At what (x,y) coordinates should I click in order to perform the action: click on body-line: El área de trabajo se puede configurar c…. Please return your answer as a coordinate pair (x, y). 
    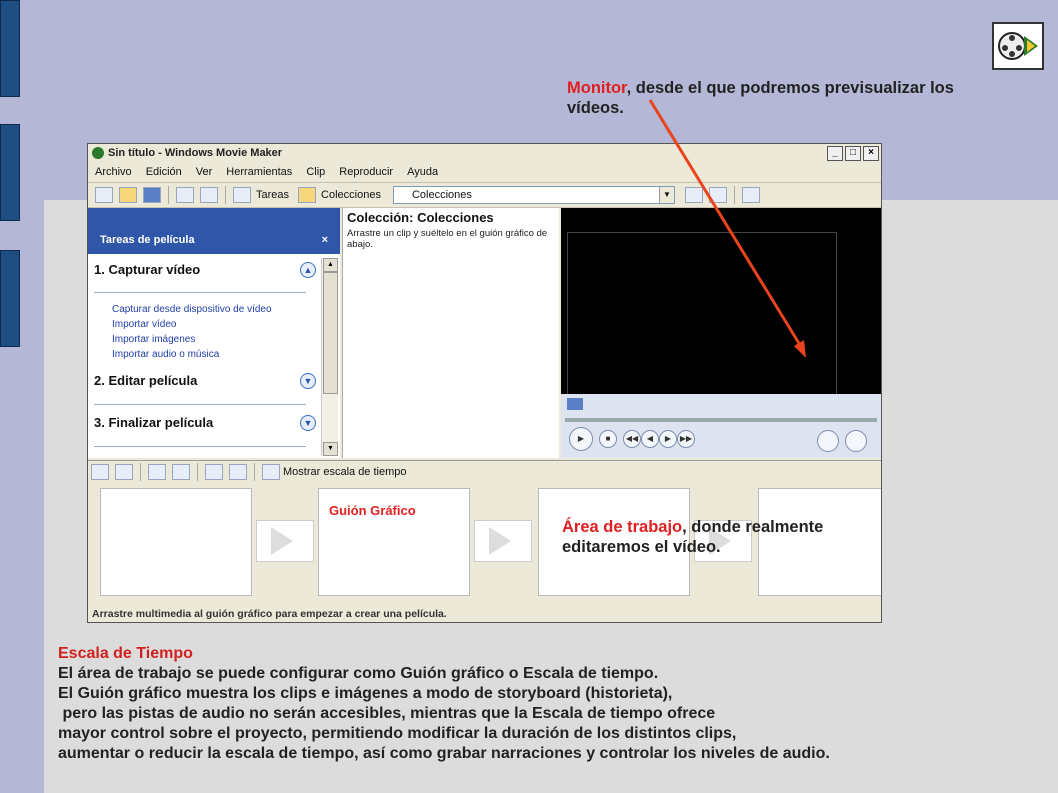
    Looking at the image, I should click on (358, 673).